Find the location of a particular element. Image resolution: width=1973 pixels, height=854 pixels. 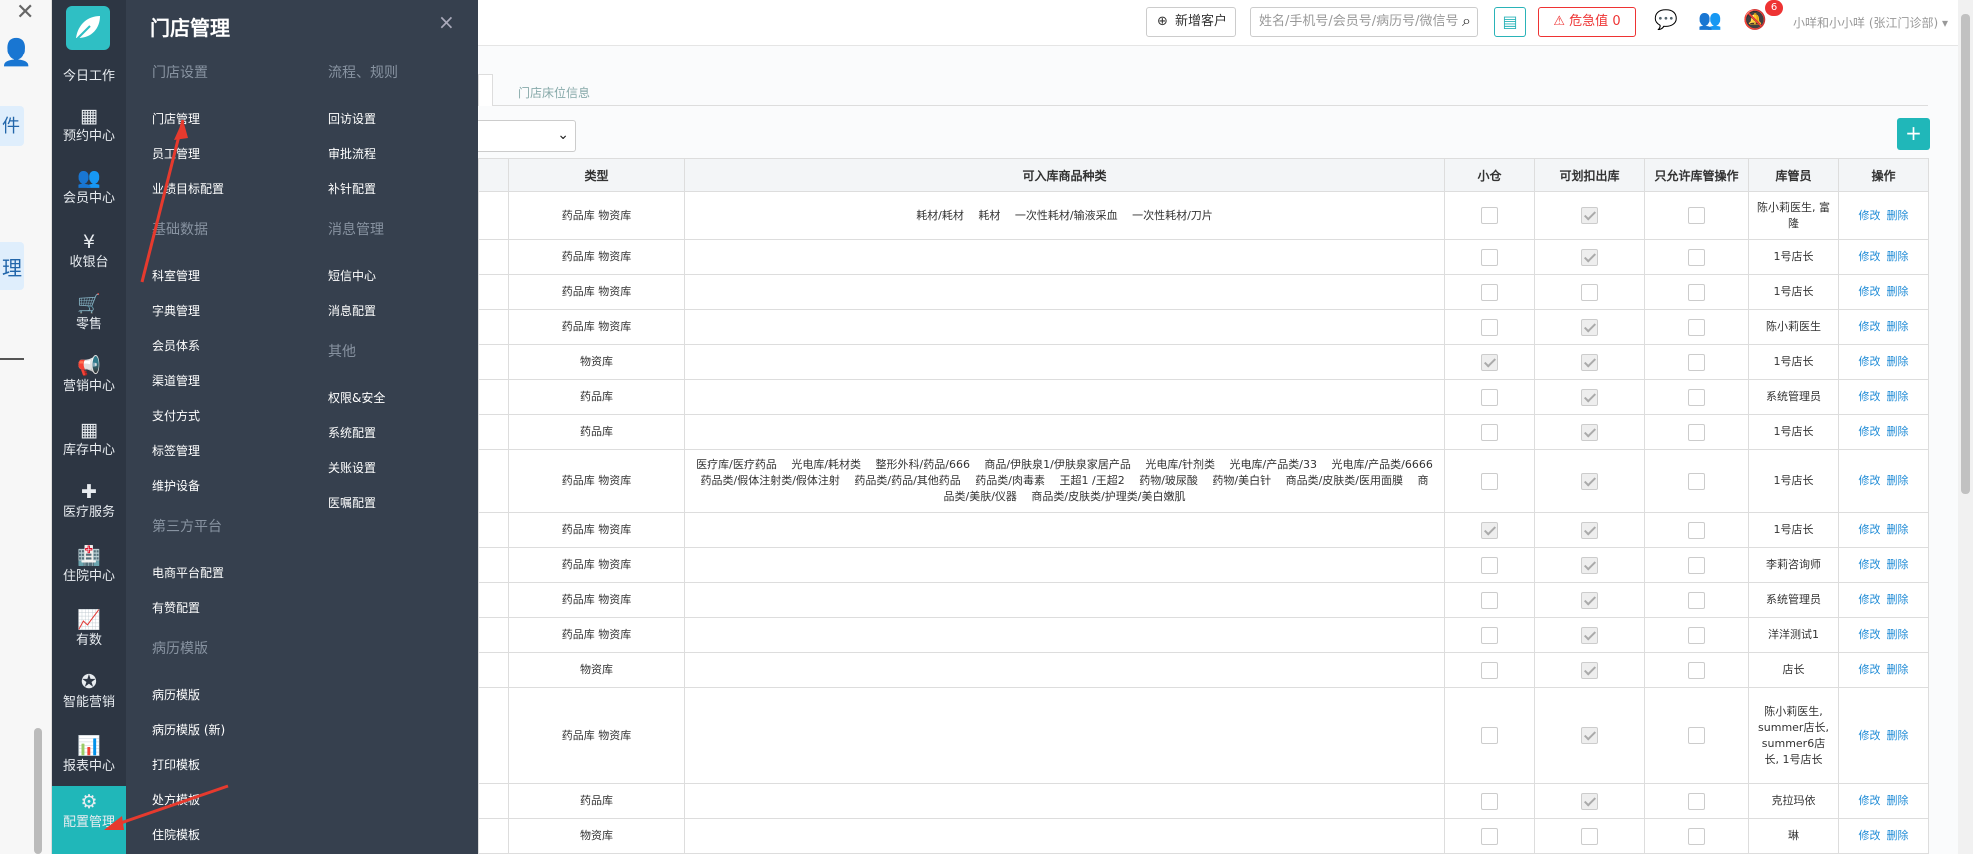

nav-item: ✪ 智能营销 is located at coordinates (89, 696).